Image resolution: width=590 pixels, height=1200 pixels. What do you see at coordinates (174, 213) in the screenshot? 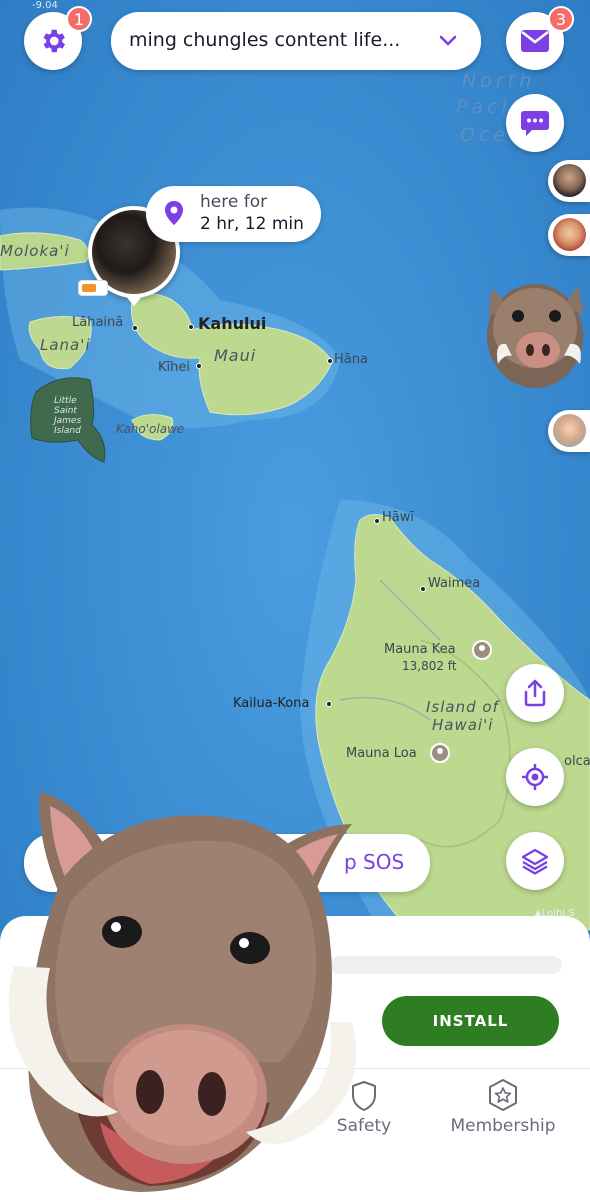
I see `location-pin-icon` at bounding box center [174, 213].